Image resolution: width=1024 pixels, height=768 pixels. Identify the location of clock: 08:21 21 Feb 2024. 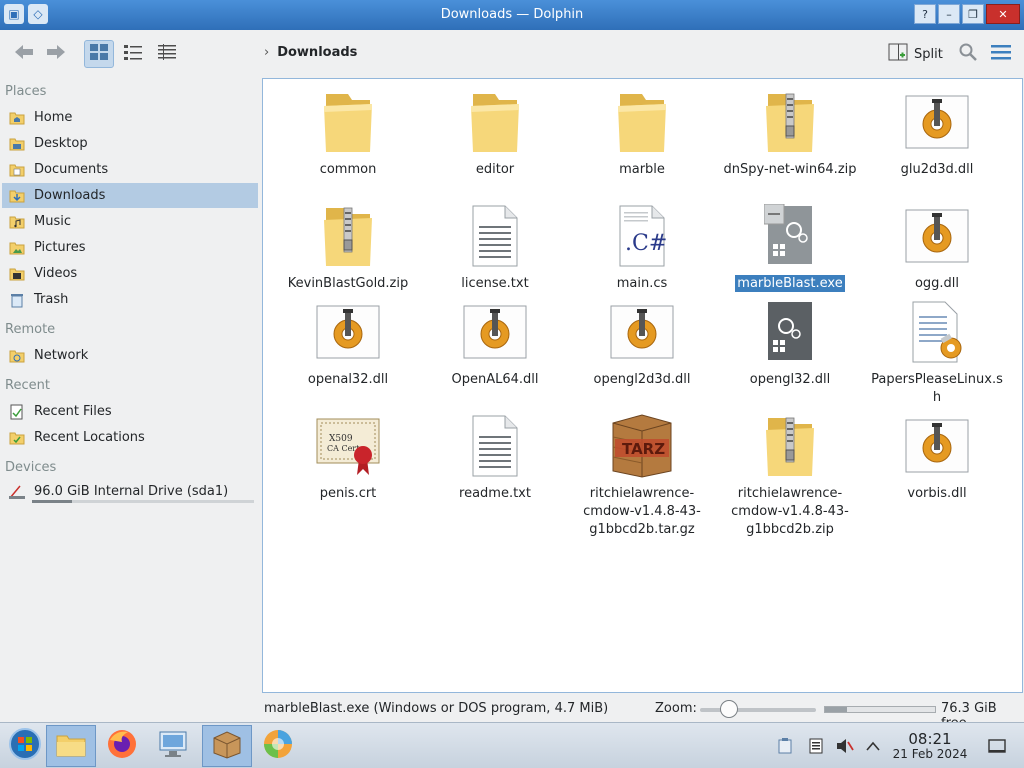
(930, 746).